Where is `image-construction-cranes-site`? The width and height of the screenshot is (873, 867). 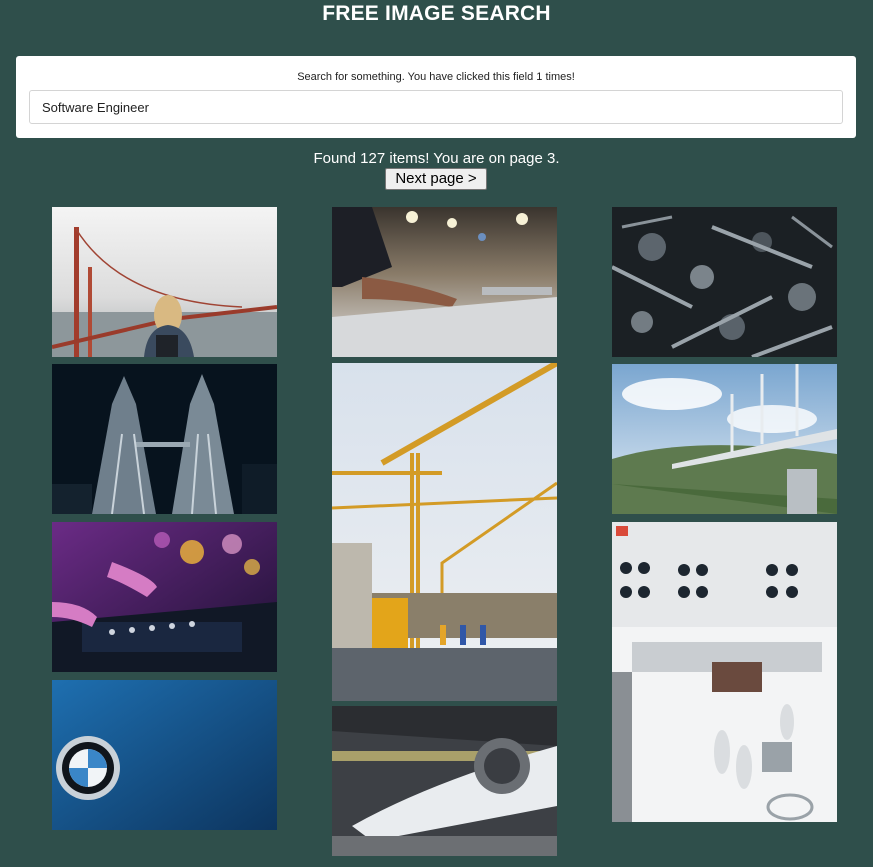 image-construction-cranes-site is located at coordinates (444, 532).